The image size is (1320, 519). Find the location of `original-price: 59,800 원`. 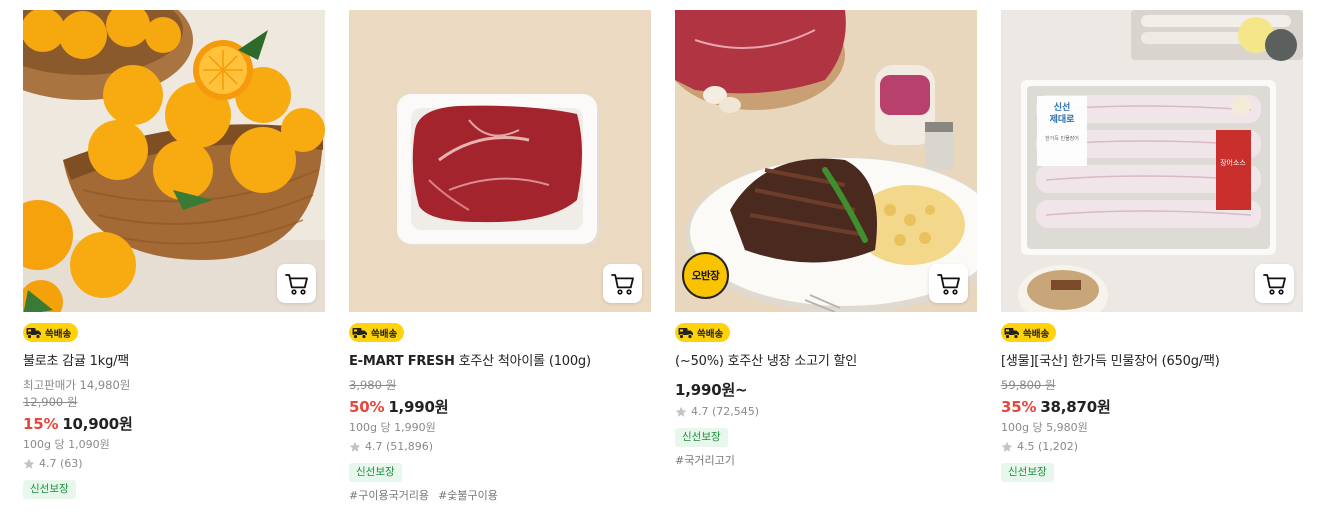

original-price: 59,800 원 is located at coordinates (1028, 384).